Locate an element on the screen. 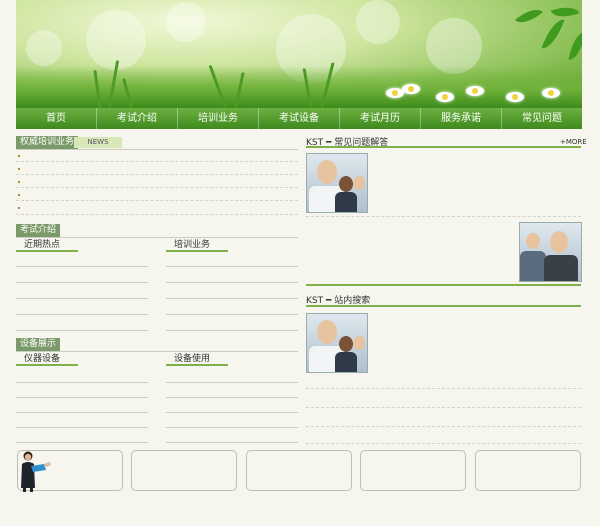  authority-training-title: 权威培训业务 is located at coordinates (47, 142).